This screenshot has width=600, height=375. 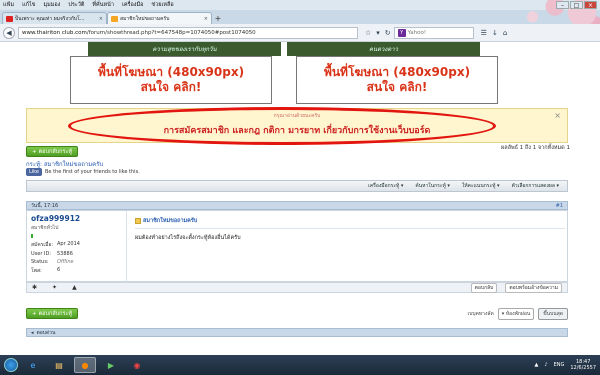 What do you see at coordinates (368, 33) in the screenshot?
I see `star-icon: ☆` at bounding box center [368, 33].